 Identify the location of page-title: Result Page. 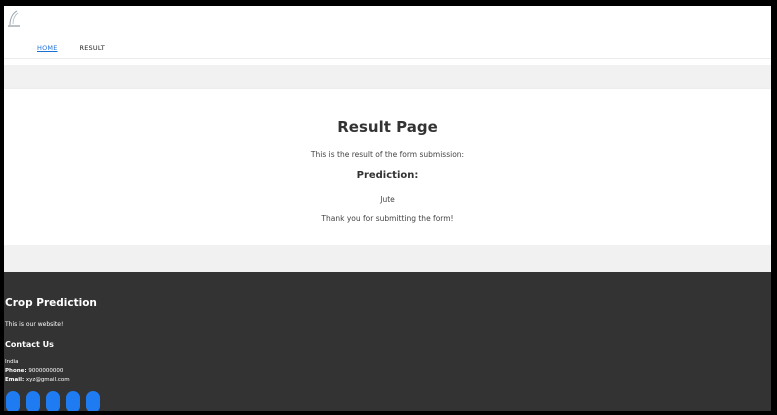
(387, 127).